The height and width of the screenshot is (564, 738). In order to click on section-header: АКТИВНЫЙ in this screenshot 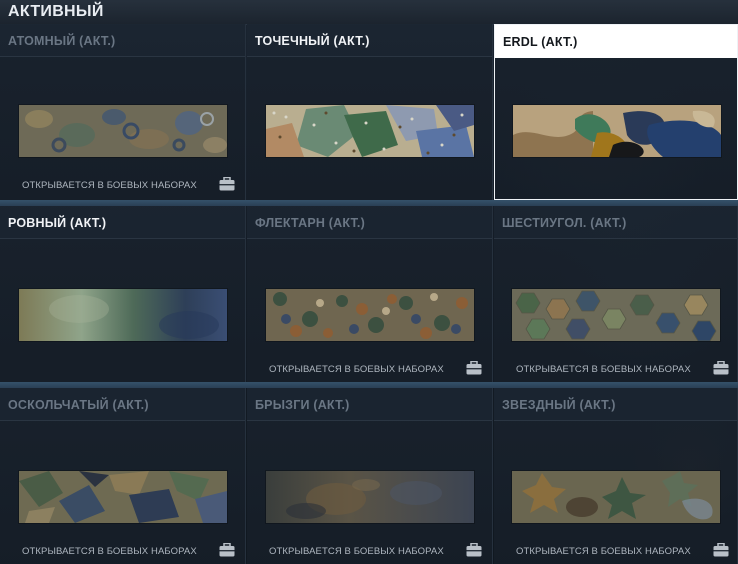, I will do `click(369, 12)`.